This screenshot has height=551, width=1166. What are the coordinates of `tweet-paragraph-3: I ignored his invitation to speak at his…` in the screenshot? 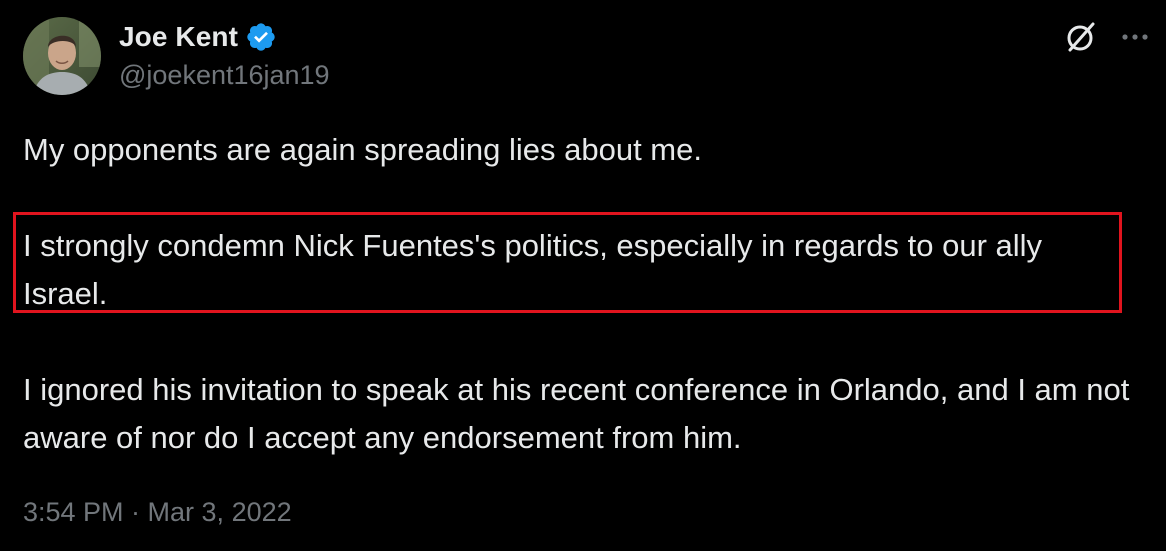 It's located at (576, 413).